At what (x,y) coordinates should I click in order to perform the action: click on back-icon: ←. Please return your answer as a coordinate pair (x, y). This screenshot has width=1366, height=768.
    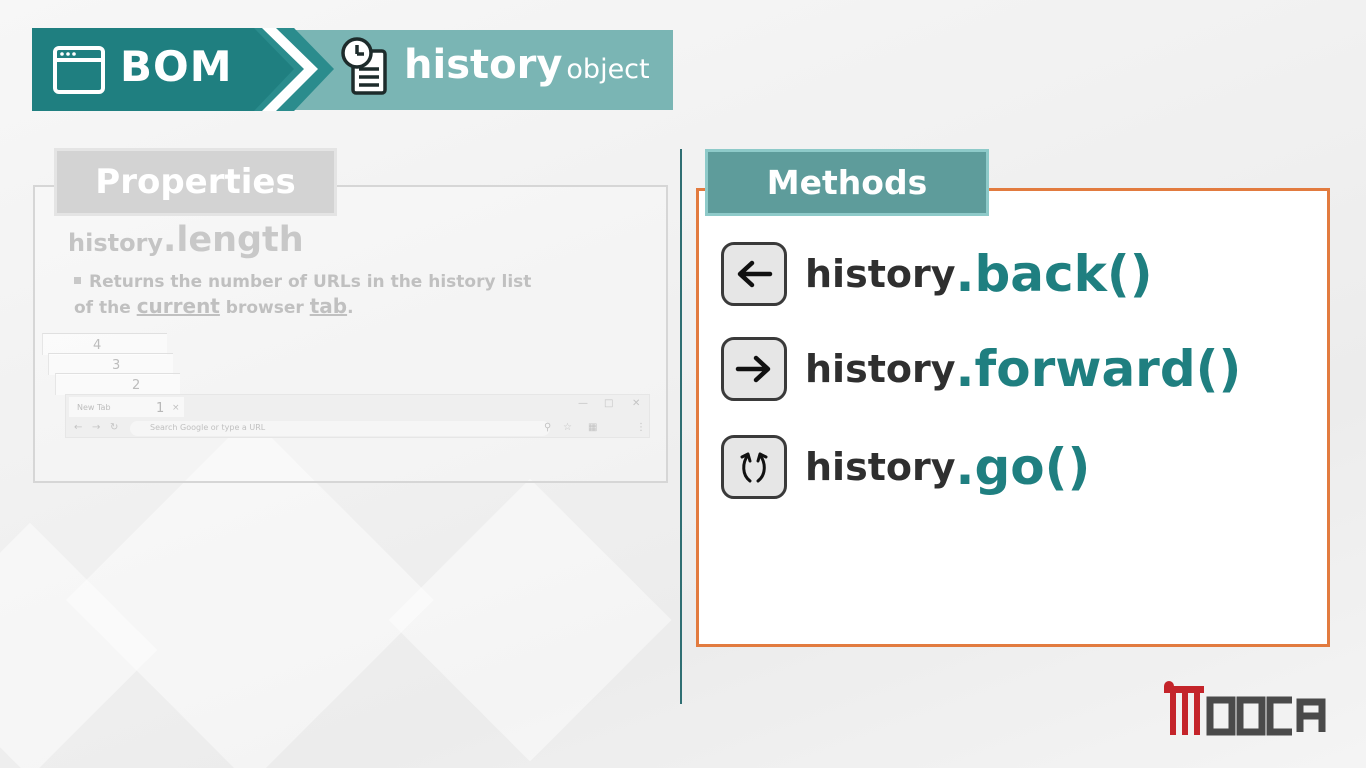
    Looking at the image, I should click on (78, 427).